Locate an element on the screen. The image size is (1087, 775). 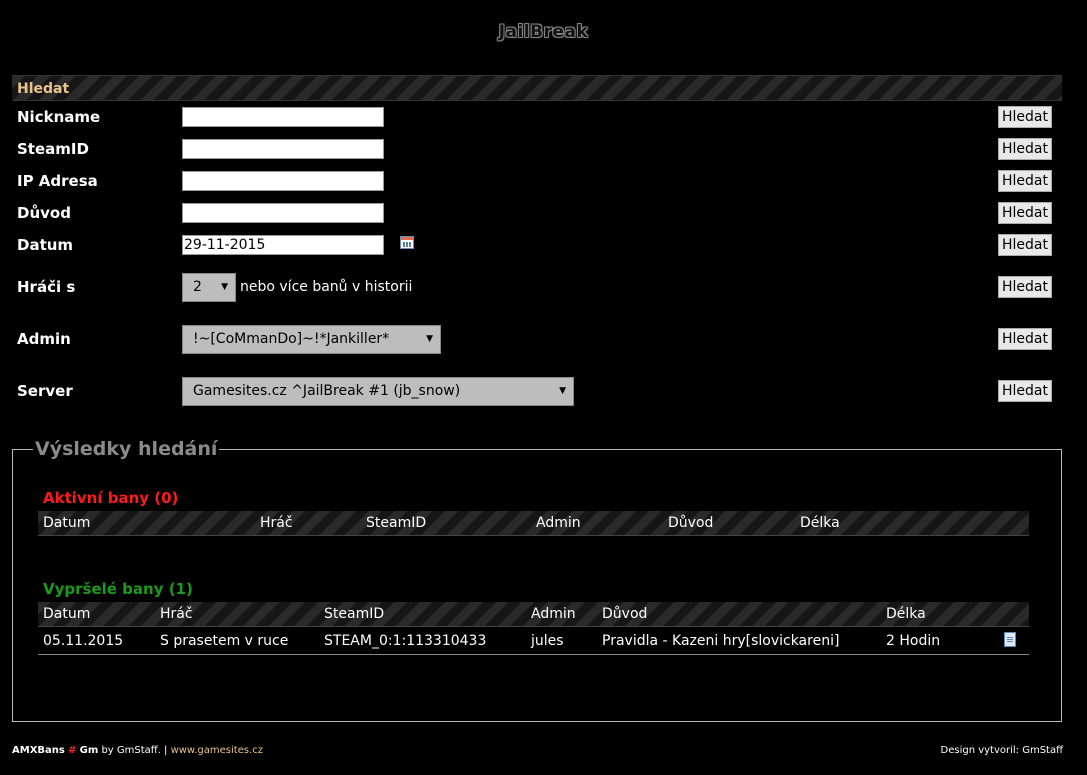
ban-history-text: nebo více banů v historii is located at coordinates (326, 287).